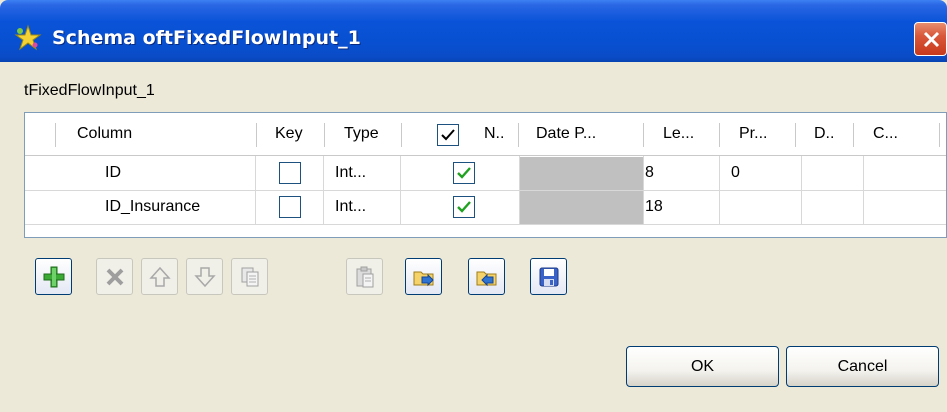 The image size is (947, 412). Describe the element at coordinates (862, 366) in the screenshot. I see `cancel-button: Cancel` at that location.